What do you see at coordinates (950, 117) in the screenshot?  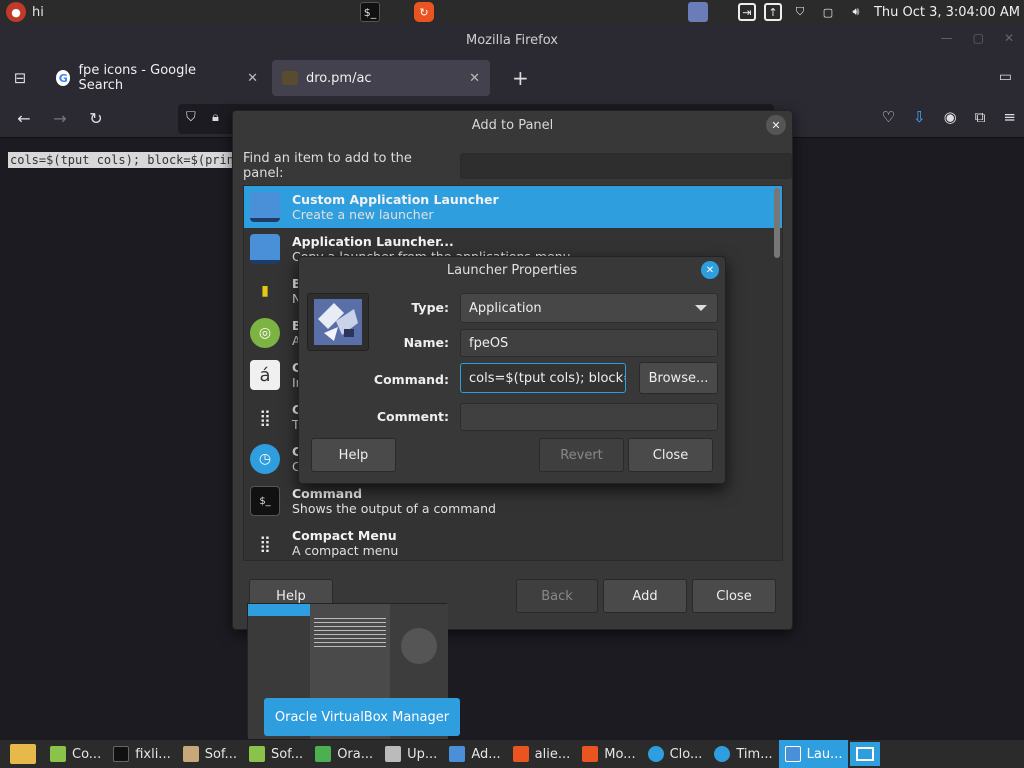 I see `account-icon: ◉` at bounding box center [950, 117].